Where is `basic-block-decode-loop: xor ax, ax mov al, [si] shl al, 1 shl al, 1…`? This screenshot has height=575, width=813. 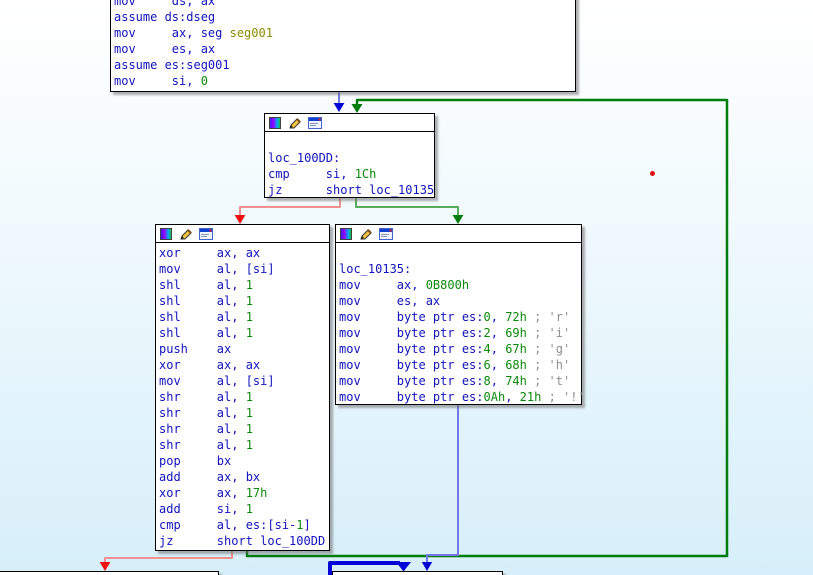 basic-block-decode-loop: xor ax, ax mov al, [si] shl al, 1 shl al, 1… is located at coordinates (242, 387).